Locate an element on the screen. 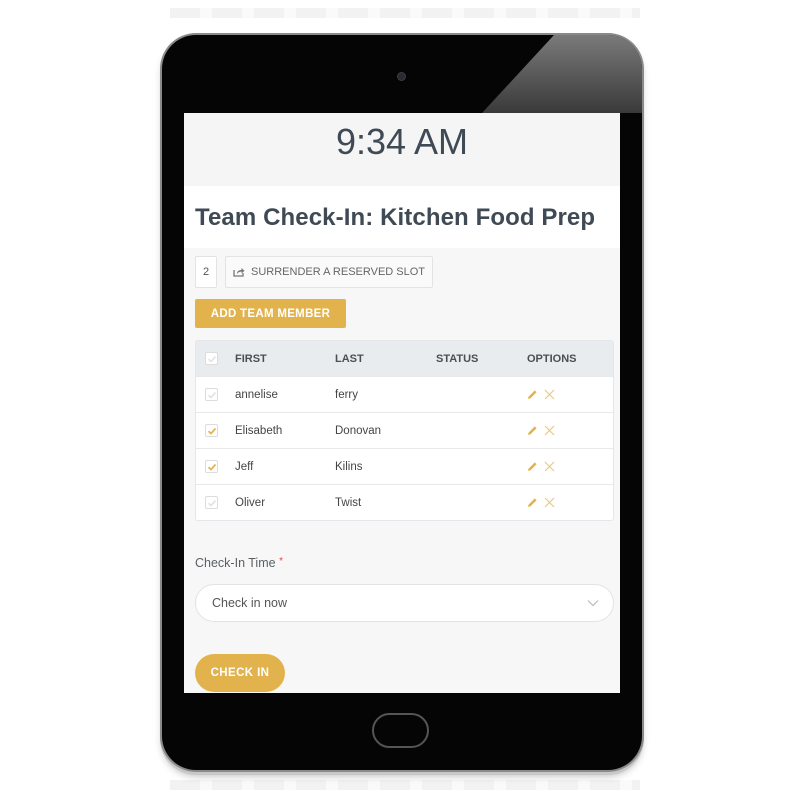 This screenshot has height=800, width=800. home-button is located at coordinates (400, 730).